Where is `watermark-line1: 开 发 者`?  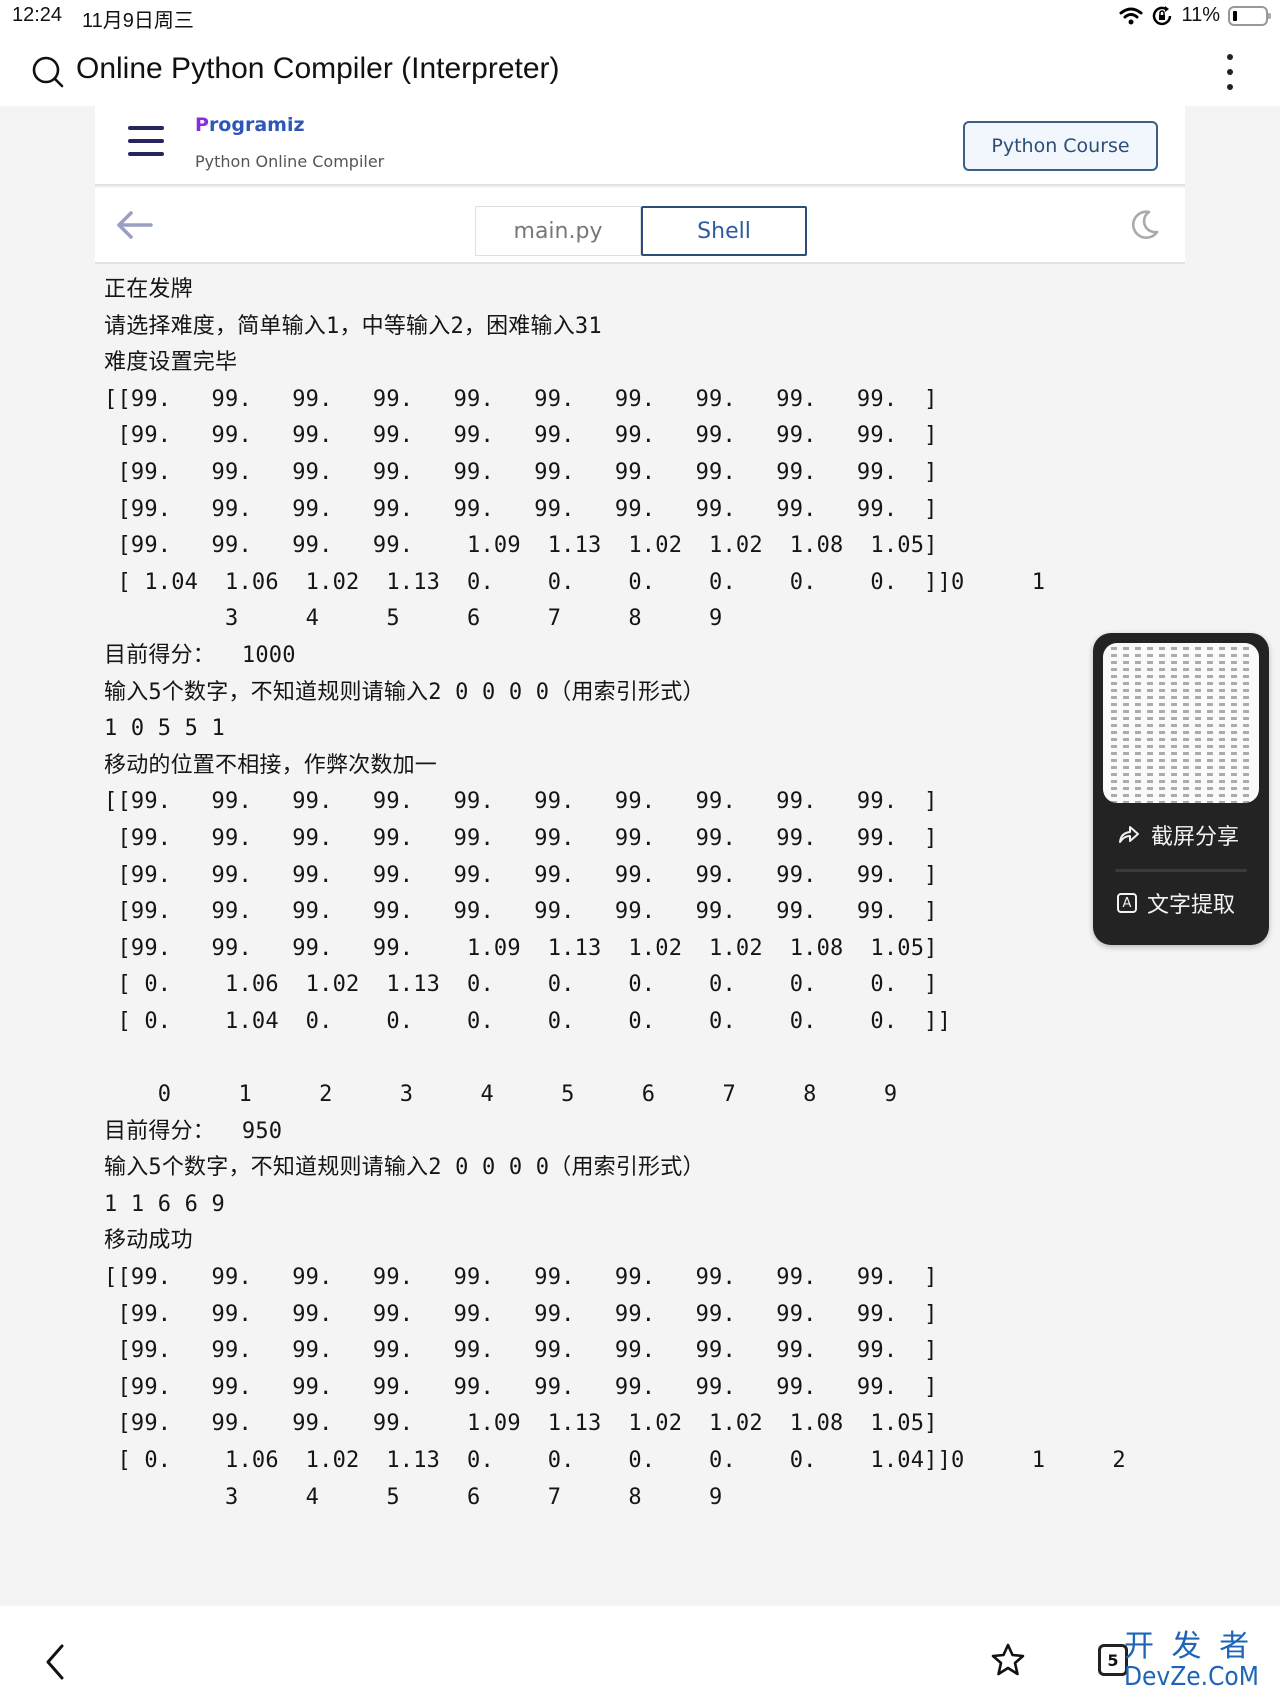
watermark-line1: 开 发 者 is located at coordinates (1189, 1646).